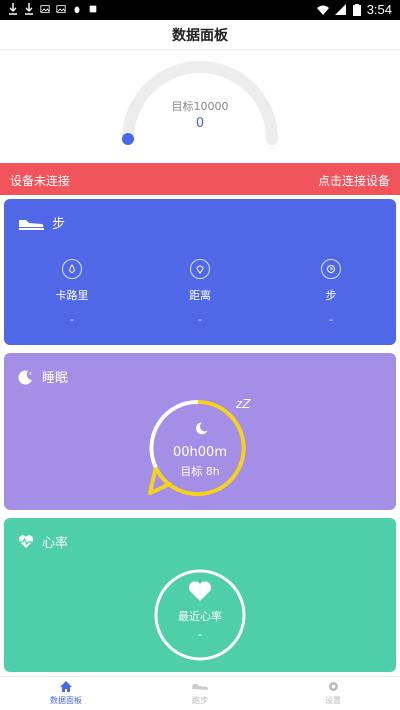 The width and height of the screenshot is (400, 710). Describe the element at coordinates (333, 686) in the screenshot. I see `gear-icon` at that location.